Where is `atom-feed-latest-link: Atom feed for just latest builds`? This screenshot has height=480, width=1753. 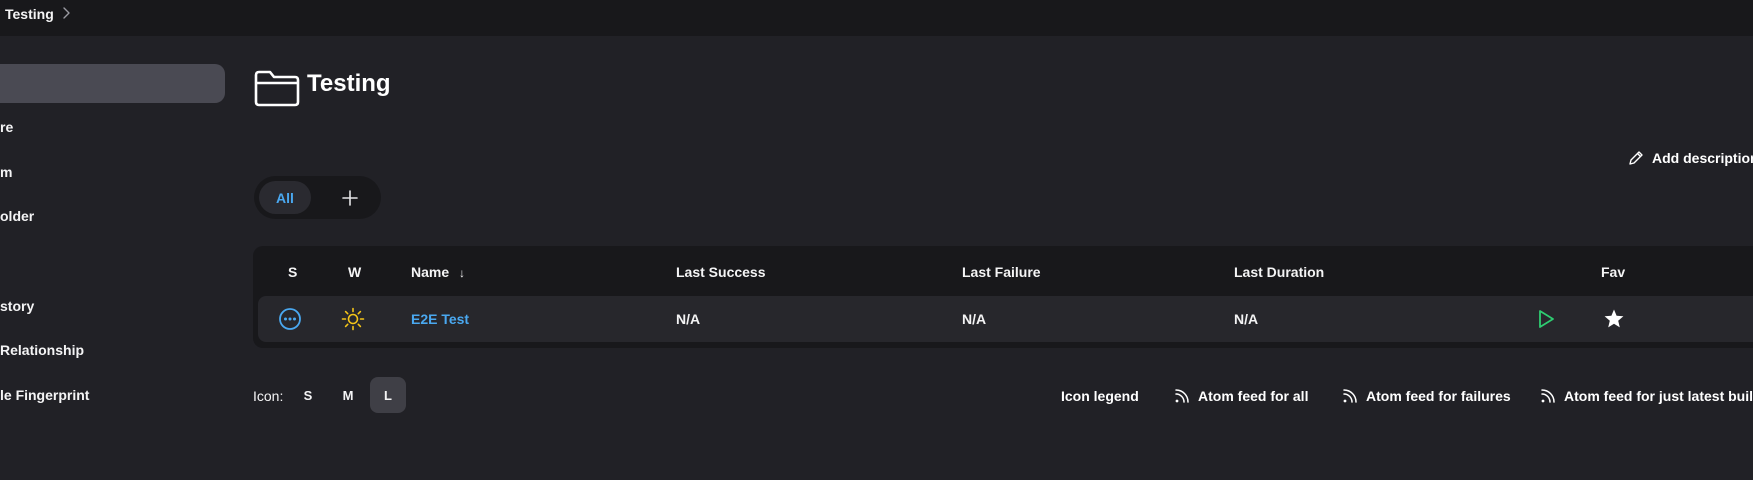 atom-feed-latest-link: Atom feed for just latest builds is located at coordinates (1646, 396).